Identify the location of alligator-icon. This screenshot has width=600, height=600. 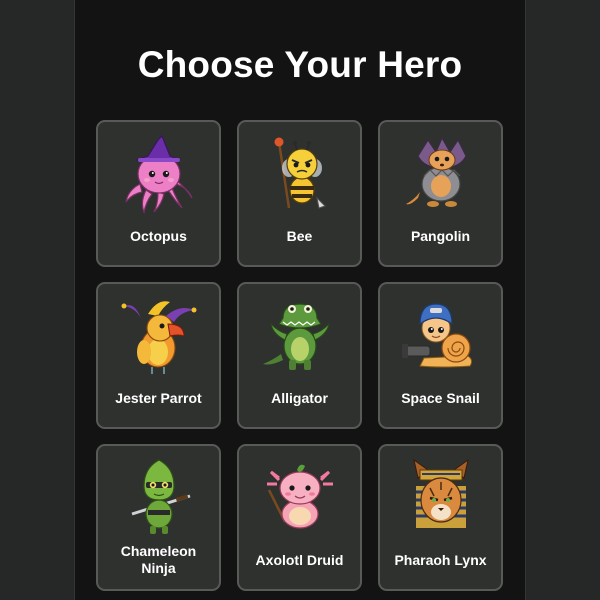
(300, 335).